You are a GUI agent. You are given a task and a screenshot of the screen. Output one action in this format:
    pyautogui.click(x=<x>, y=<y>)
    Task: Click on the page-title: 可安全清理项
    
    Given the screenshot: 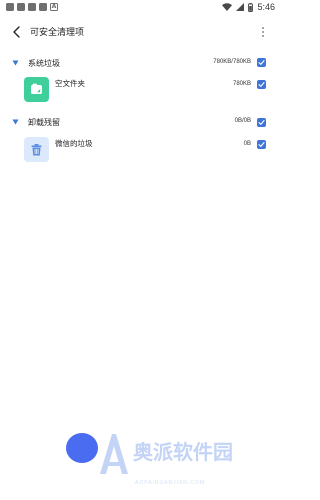 What is the action you would take?
    pyautogui.click(x=57, y=33)
    